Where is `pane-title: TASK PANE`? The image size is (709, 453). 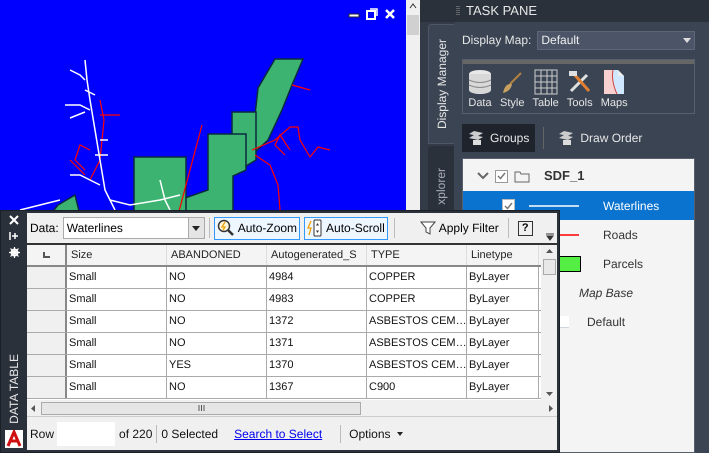
pane-title: TASK PANE is located at coordinates (502, 11).